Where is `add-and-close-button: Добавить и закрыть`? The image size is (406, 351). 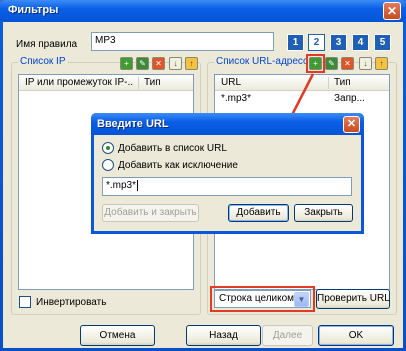
add-and-close-button: Добавить и закрыть is located at coordinates (150, 213).